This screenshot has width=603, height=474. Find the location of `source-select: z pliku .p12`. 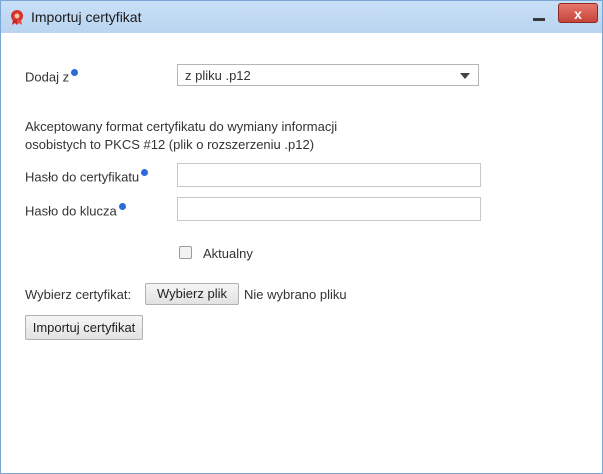

source-select: z pliku .p12 is located at coordinates (328, 75).